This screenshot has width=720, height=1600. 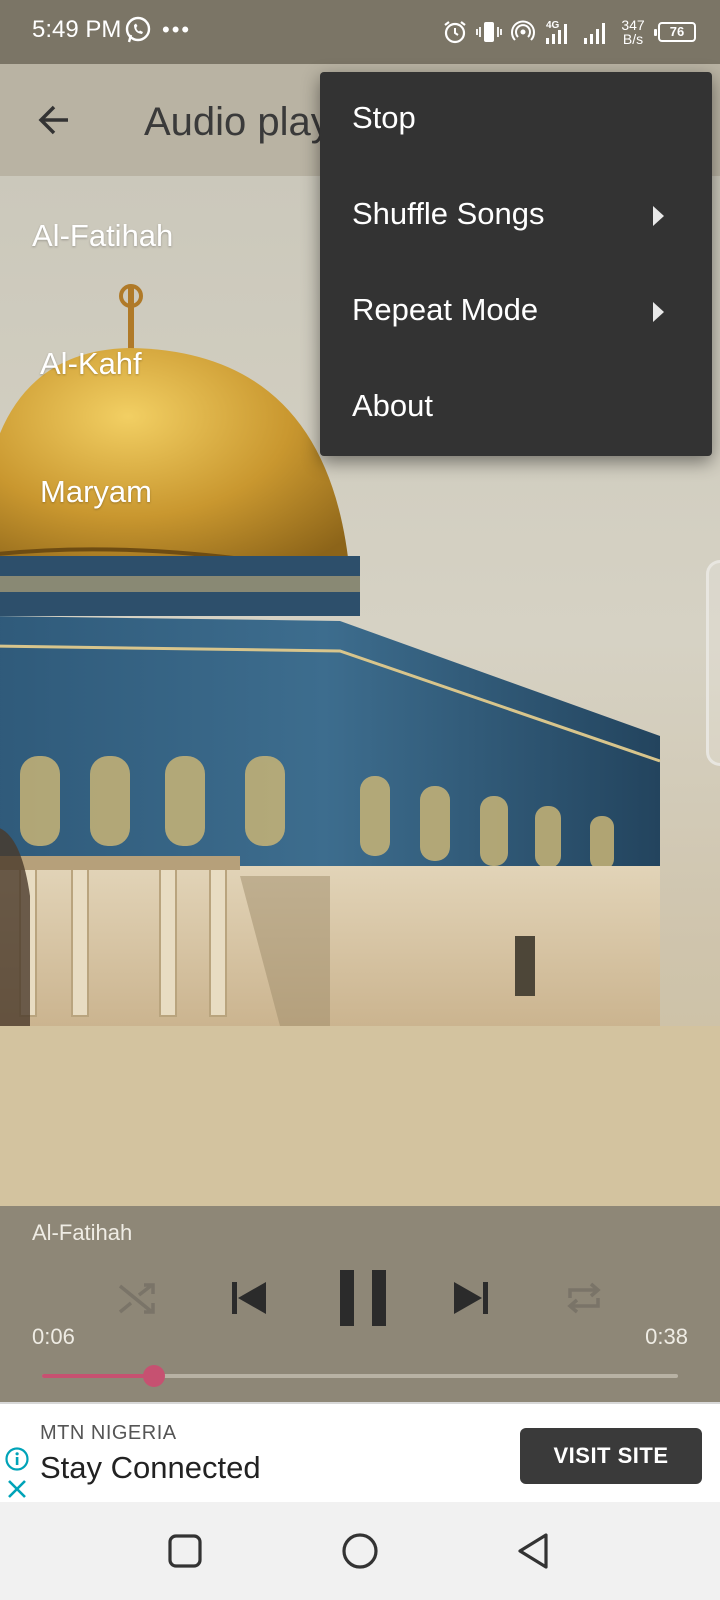 I want to click on repeat-icon, so click(x=584, y=1298).